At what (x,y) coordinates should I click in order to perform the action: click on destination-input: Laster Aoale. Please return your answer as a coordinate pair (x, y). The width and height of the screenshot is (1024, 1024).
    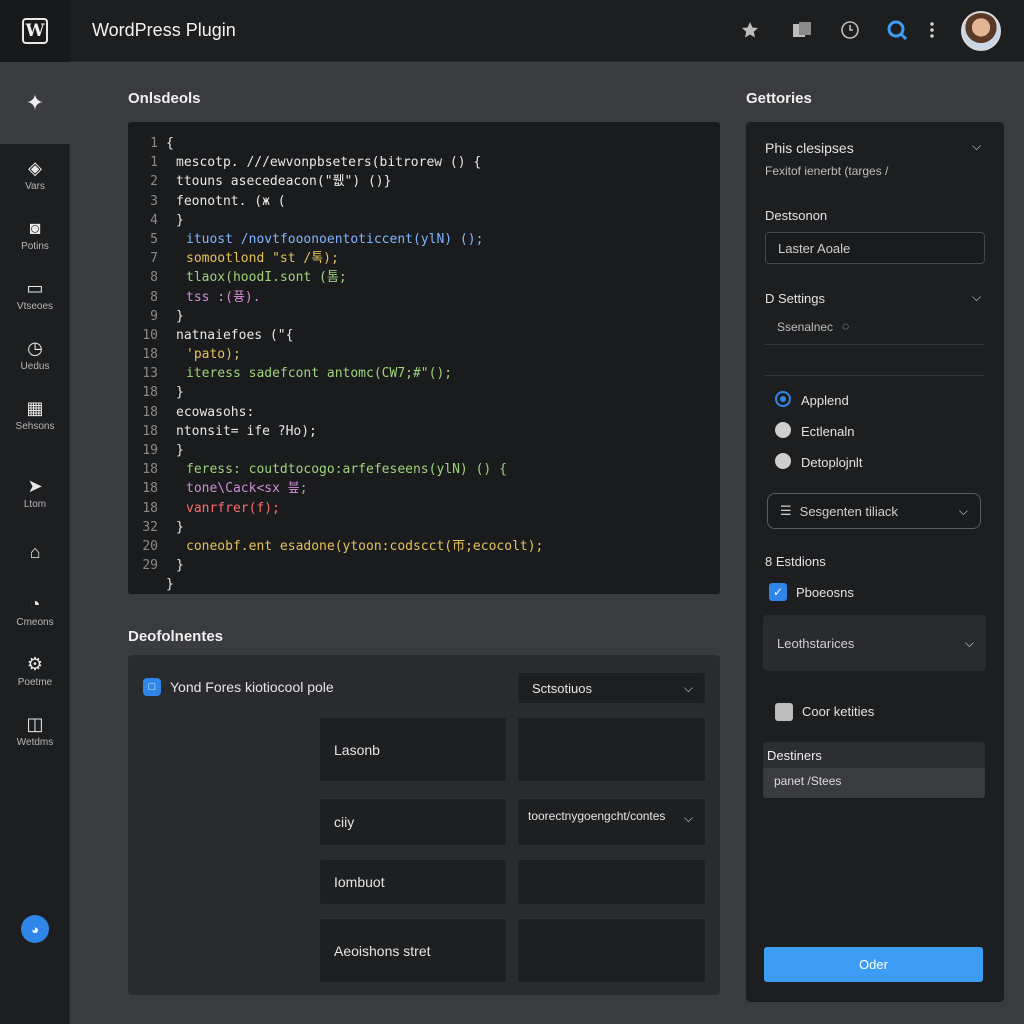
    Looking at the image, I should click on (875, 248).